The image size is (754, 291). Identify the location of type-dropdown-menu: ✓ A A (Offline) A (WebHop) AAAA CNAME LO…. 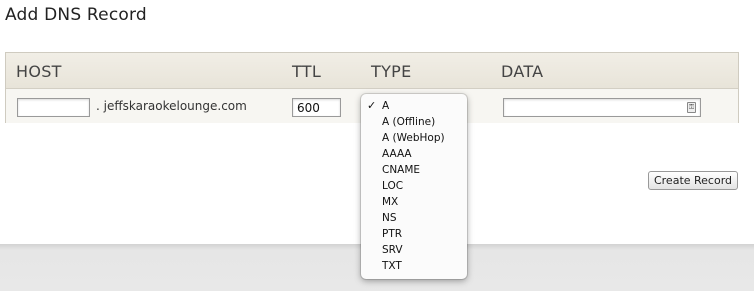
(414, 186).